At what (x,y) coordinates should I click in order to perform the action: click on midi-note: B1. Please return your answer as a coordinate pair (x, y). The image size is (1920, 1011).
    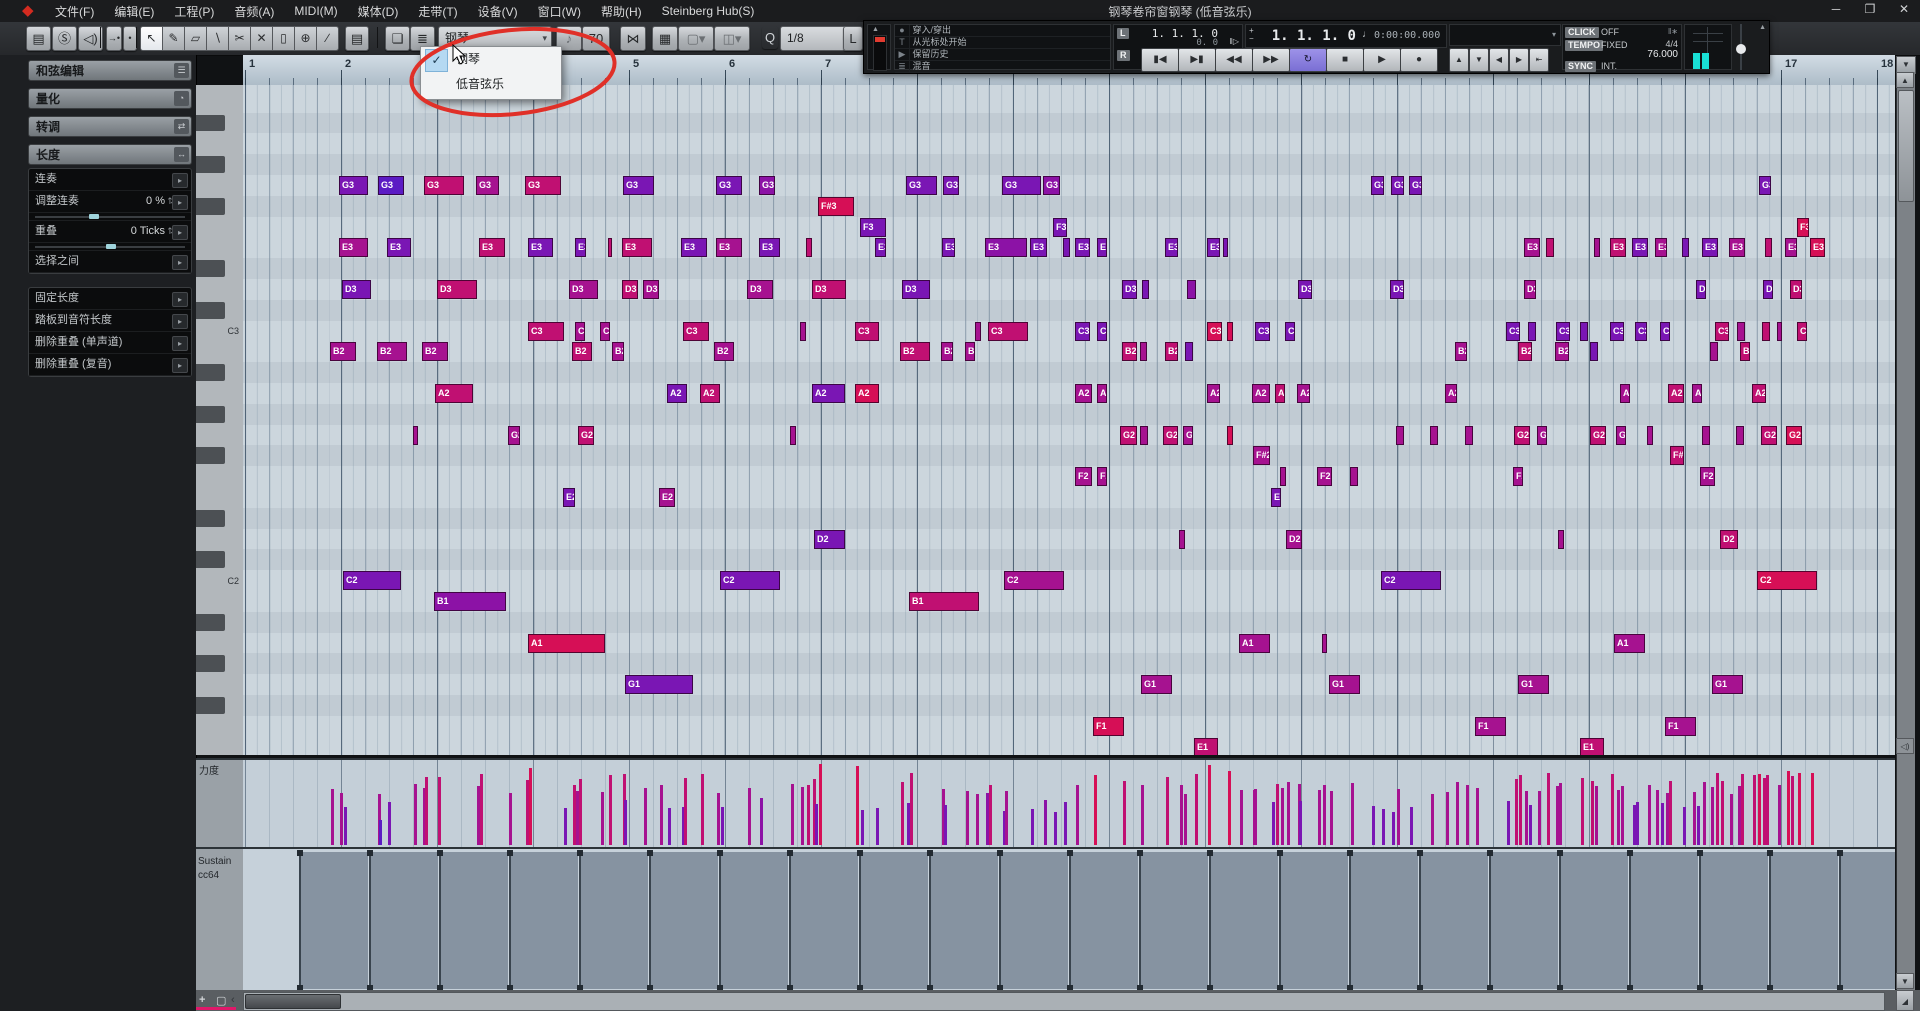
    Looking at the image, I should click on (944, 601).